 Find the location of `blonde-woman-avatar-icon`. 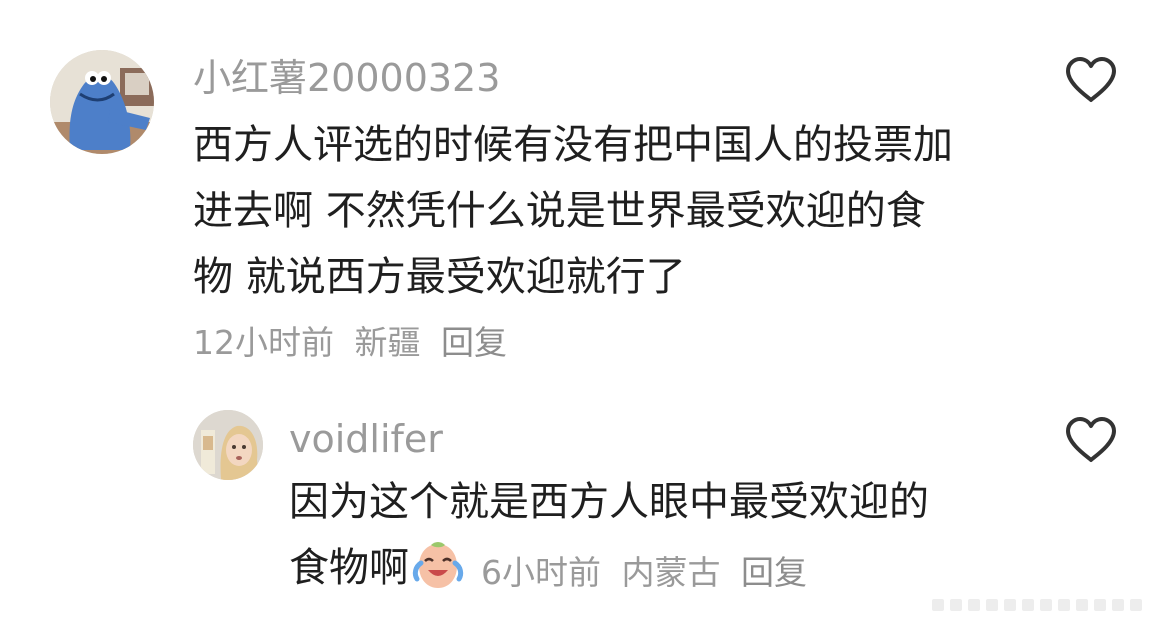

blonde-woman-avatar-icon is located at coordinates (228, 445).